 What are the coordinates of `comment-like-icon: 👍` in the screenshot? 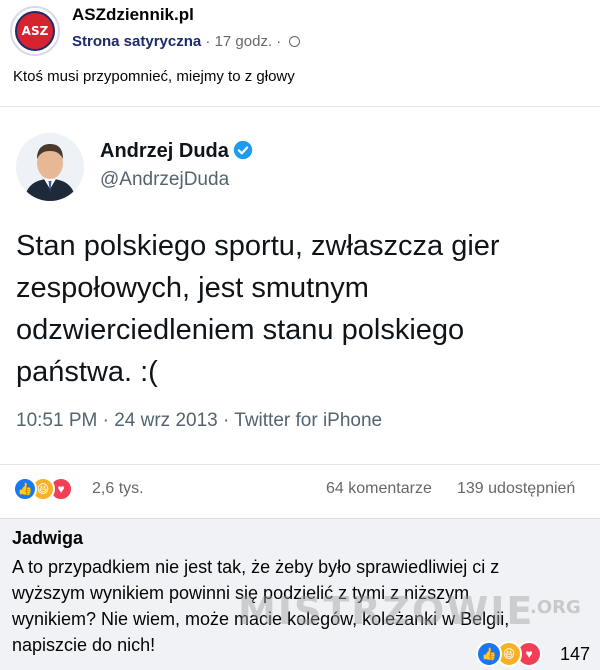 It's located at (489, 654).